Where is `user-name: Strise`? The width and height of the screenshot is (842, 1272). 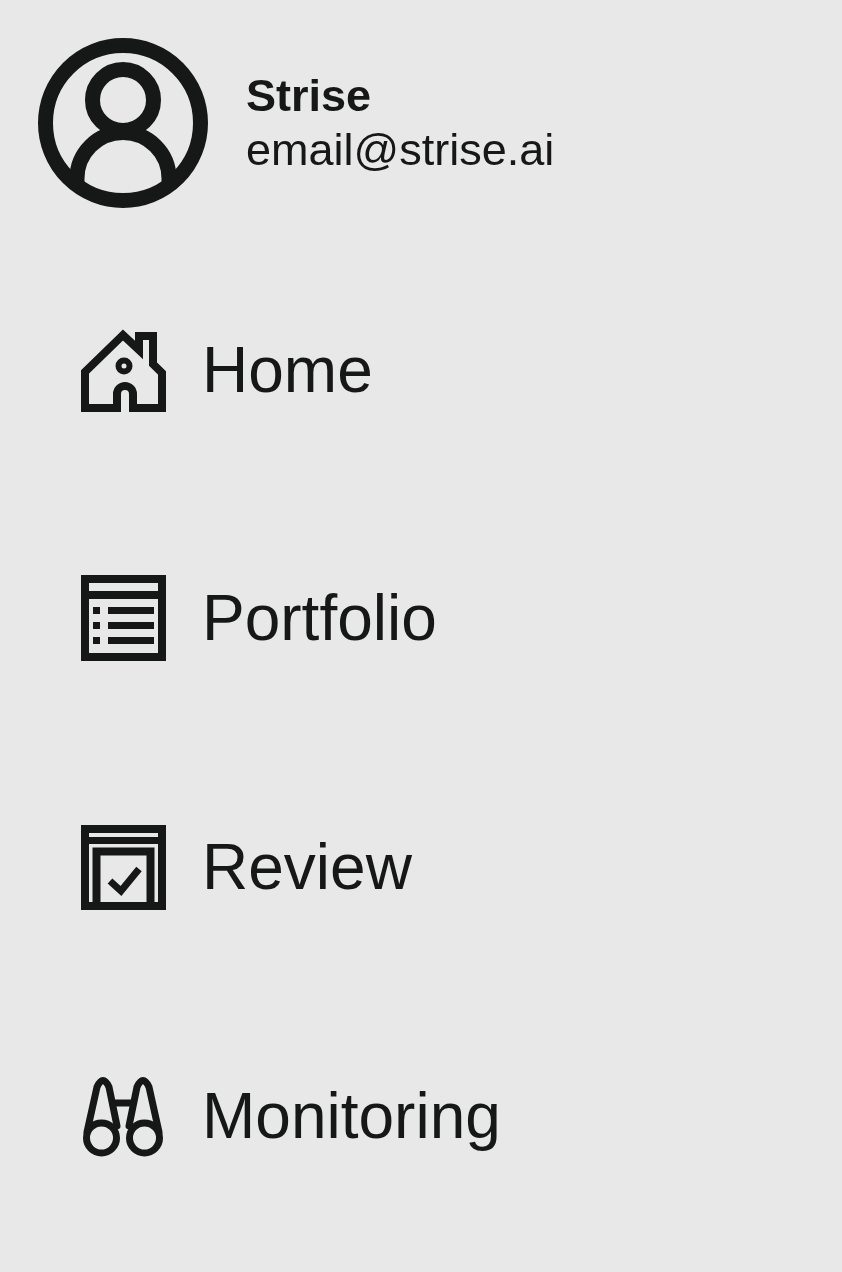 user-name: Strise is located at coordinates (309, 96).